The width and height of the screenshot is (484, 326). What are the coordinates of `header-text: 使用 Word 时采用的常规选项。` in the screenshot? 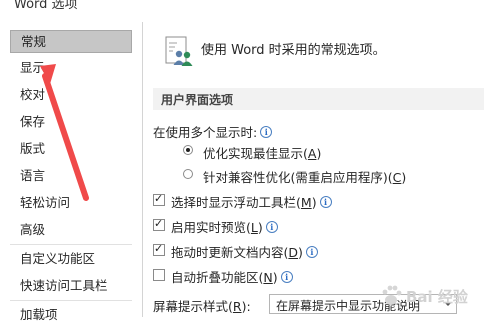 It's located at (293, 50).